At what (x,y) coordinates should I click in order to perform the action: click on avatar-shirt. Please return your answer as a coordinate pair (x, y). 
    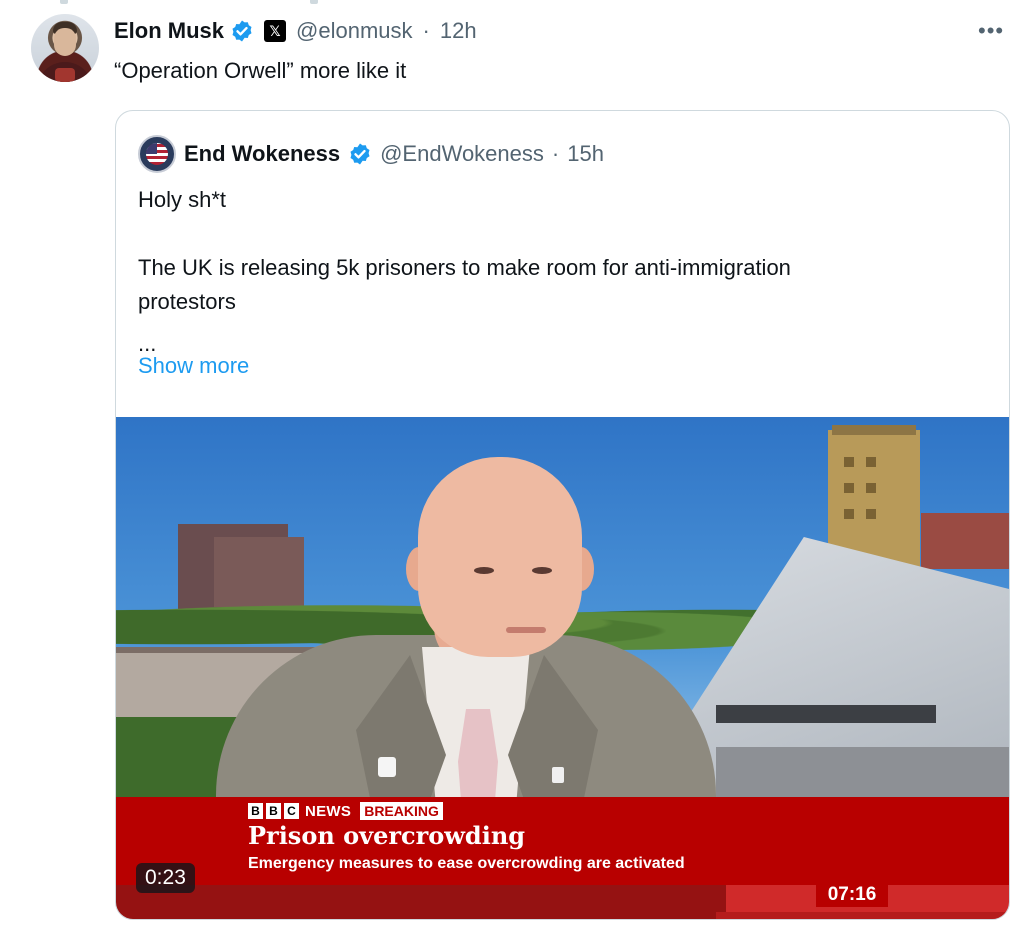
    Looking at the image, I should click on (65, 72).